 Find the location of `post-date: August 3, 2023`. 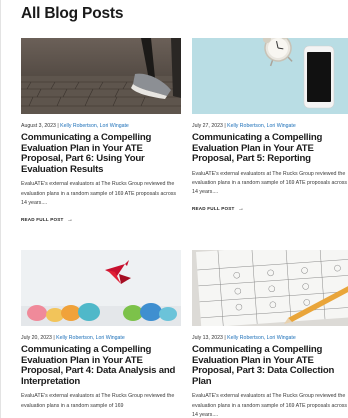

post-date: August 3, 2023 is located at coordinates (38, 126).